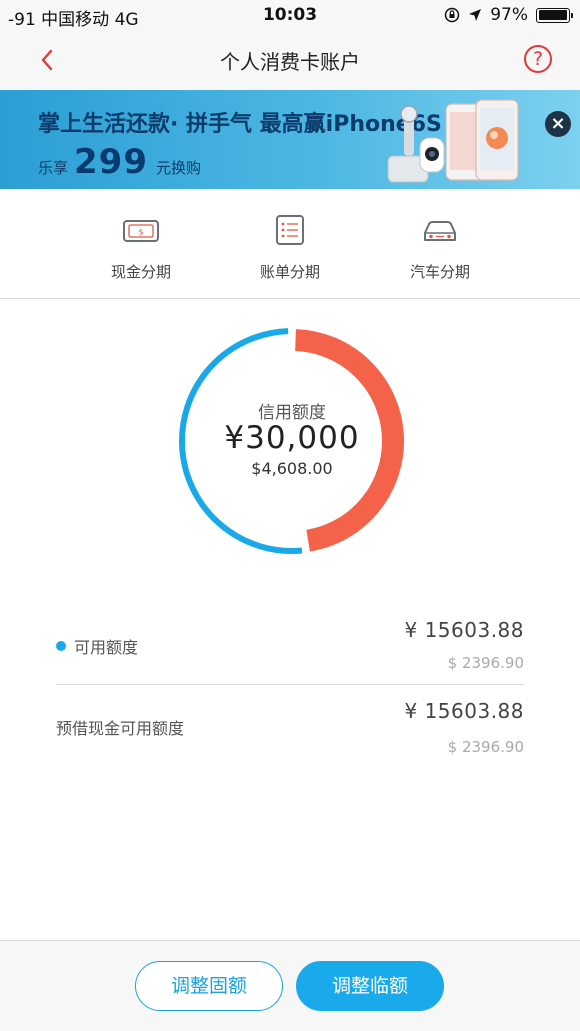 The width and height of the screenshot is (580, 1031). Describe the element at coordinates (439, 272) in the screenshot. I see `shortcut-label: 汽车分期` at that location.